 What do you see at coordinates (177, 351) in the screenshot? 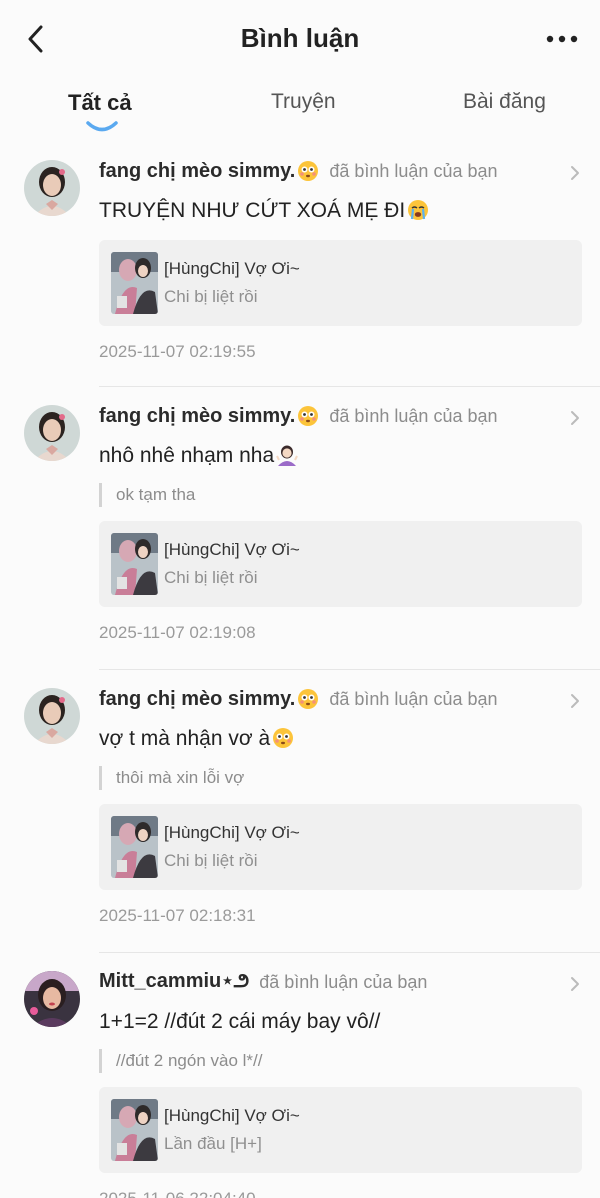
I see `timestamp: 2025-11-07 02:19:55` at bounding box center [177, 351].